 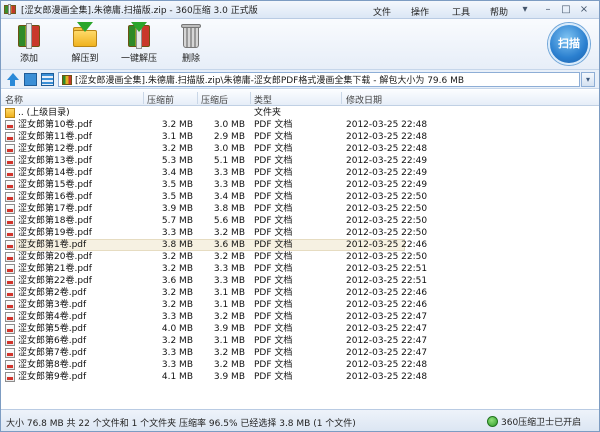 I want to click on menu-tools: 工具, so click(x=461, y=11).